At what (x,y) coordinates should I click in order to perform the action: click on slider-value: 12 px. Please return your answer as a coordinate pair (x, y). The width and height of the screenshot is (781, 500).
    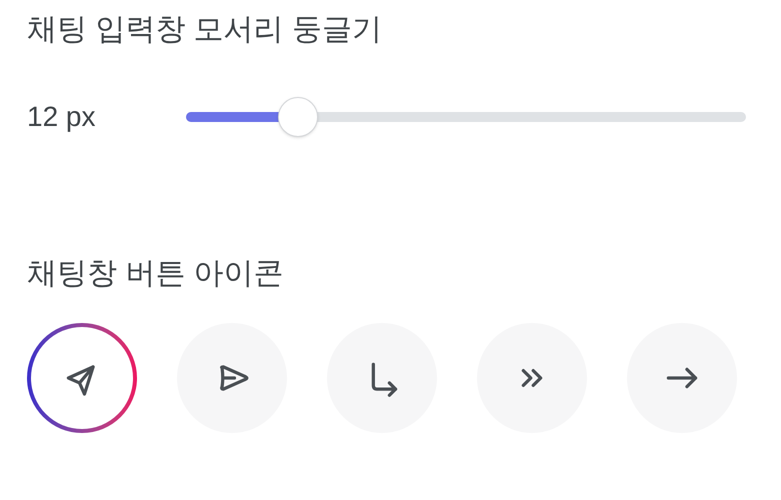
    Looking at the image, I should click on (61, 117).